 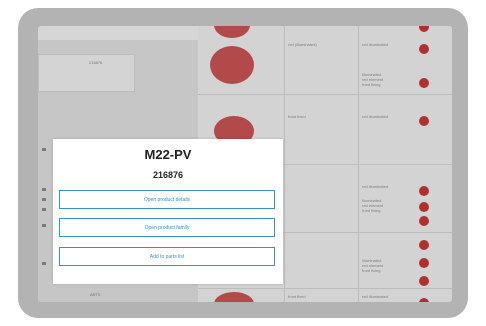 What do you see at coordinates (167, 256) in the screenshot?
I see `add-to-parts-list-button: Add to parts list` at bounding box center [167, 256].